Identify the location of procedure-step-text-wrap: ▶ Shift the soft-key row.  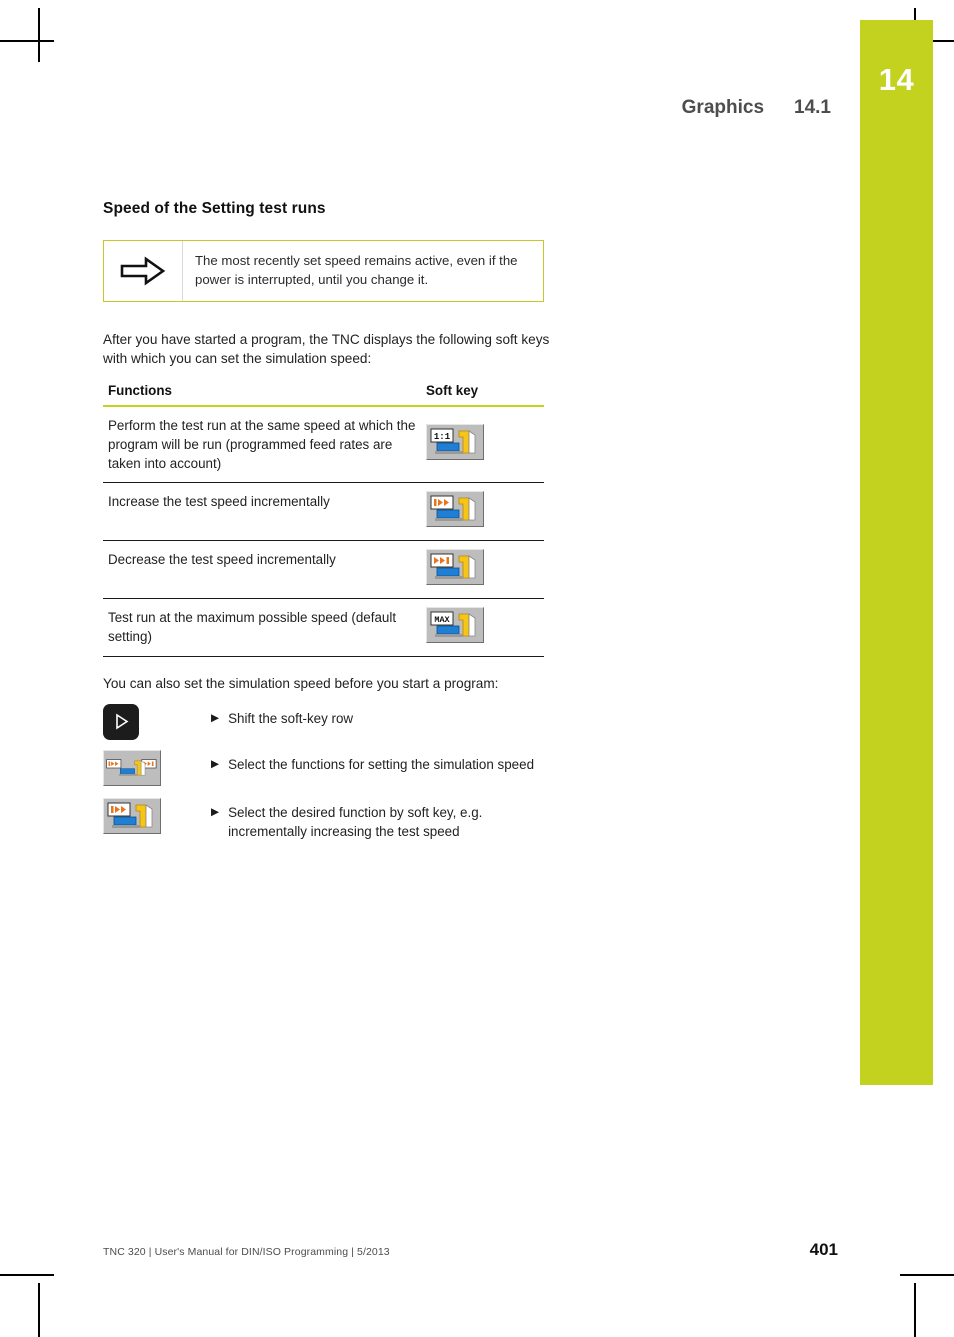
(382, 715).